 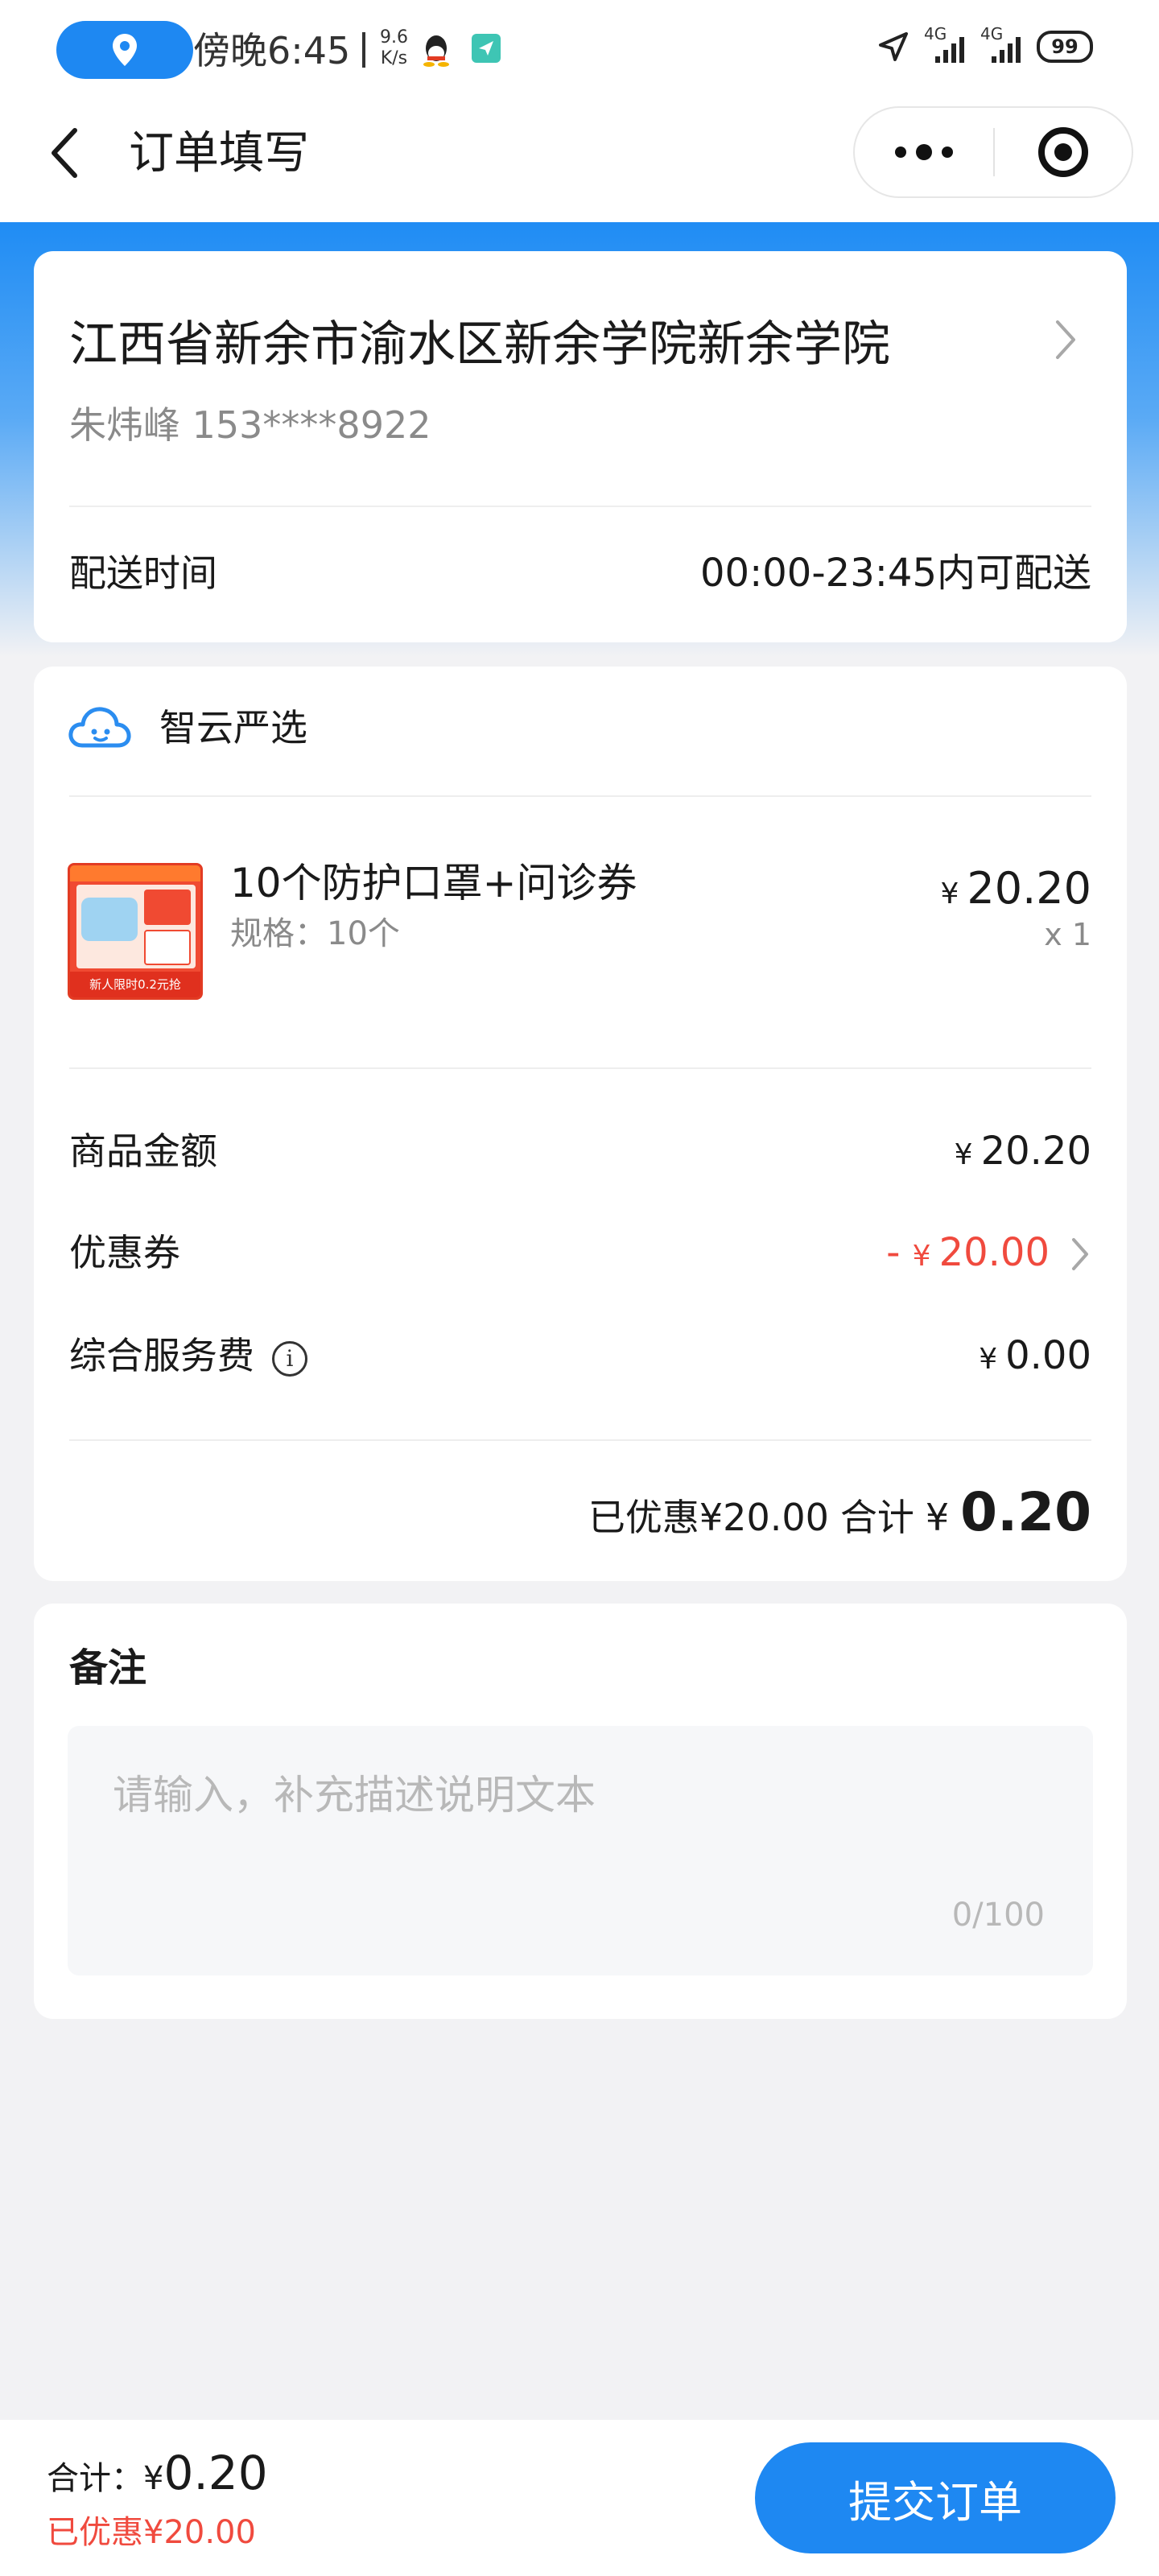 I want to click on product-image-top, so click(x=135, y=873).